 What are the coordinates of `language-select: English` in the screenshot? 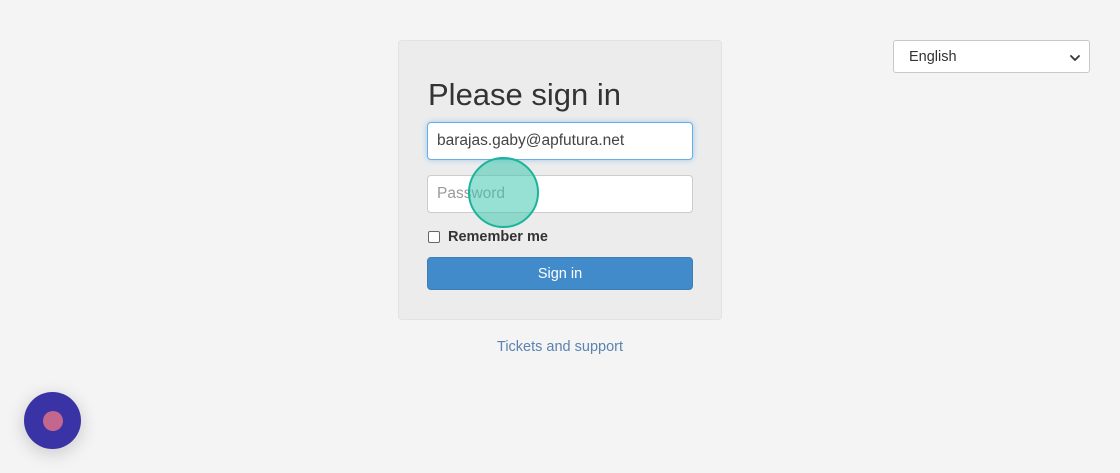 It's located at (991, 56).